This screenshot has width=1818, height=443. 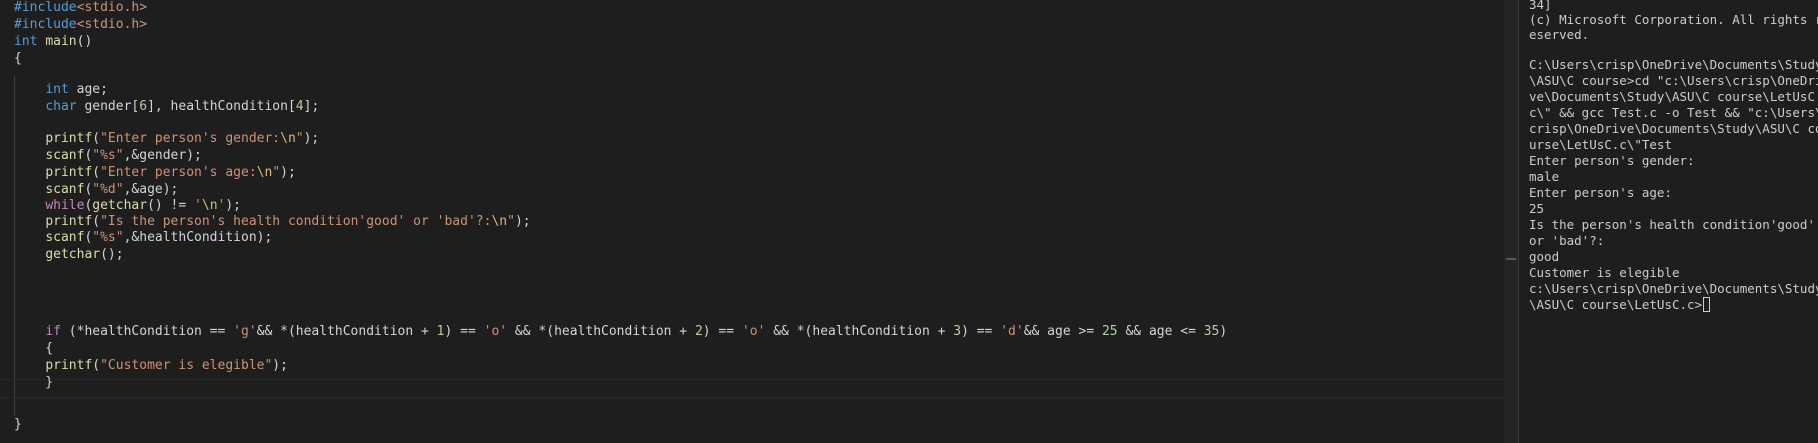 I want to click on terminal-line: good, so click(x=1544, y=256).